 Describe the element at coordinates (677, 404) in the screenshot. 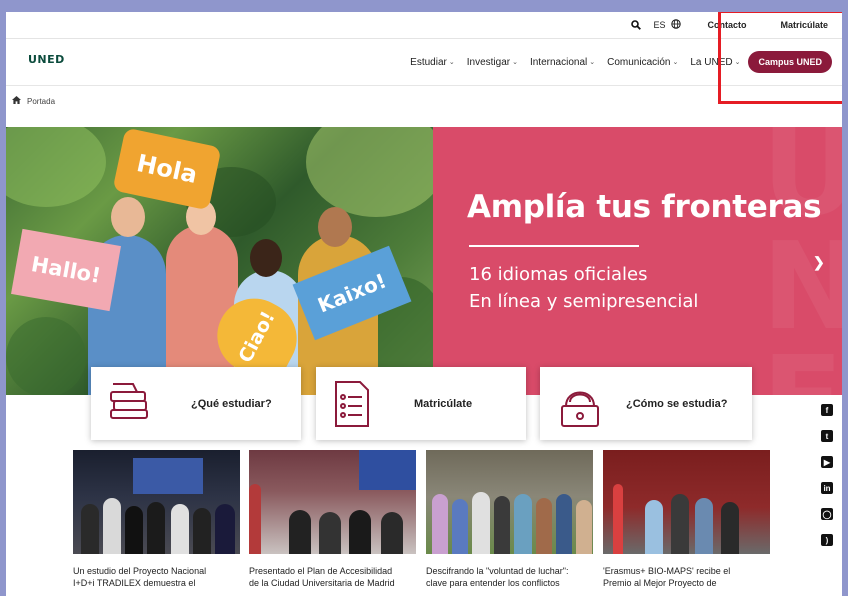

I see `card-label: ¿Cómo se estudia?` at that location.